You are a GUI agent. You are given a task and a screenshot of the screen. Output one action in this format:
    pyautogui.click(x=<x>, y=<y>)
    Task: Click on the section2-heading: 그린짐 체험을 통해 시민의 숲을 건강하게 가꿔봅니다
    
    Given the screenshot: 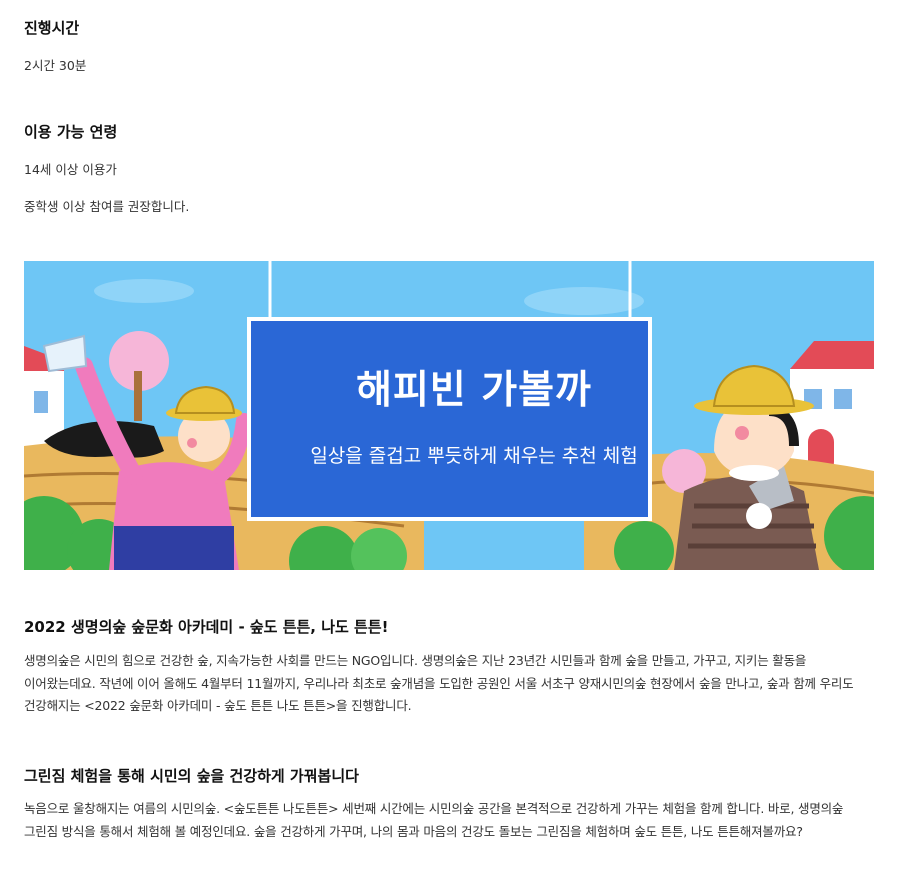 What is the action you would take?
    pyautogui.click(x=191, y=776)
    